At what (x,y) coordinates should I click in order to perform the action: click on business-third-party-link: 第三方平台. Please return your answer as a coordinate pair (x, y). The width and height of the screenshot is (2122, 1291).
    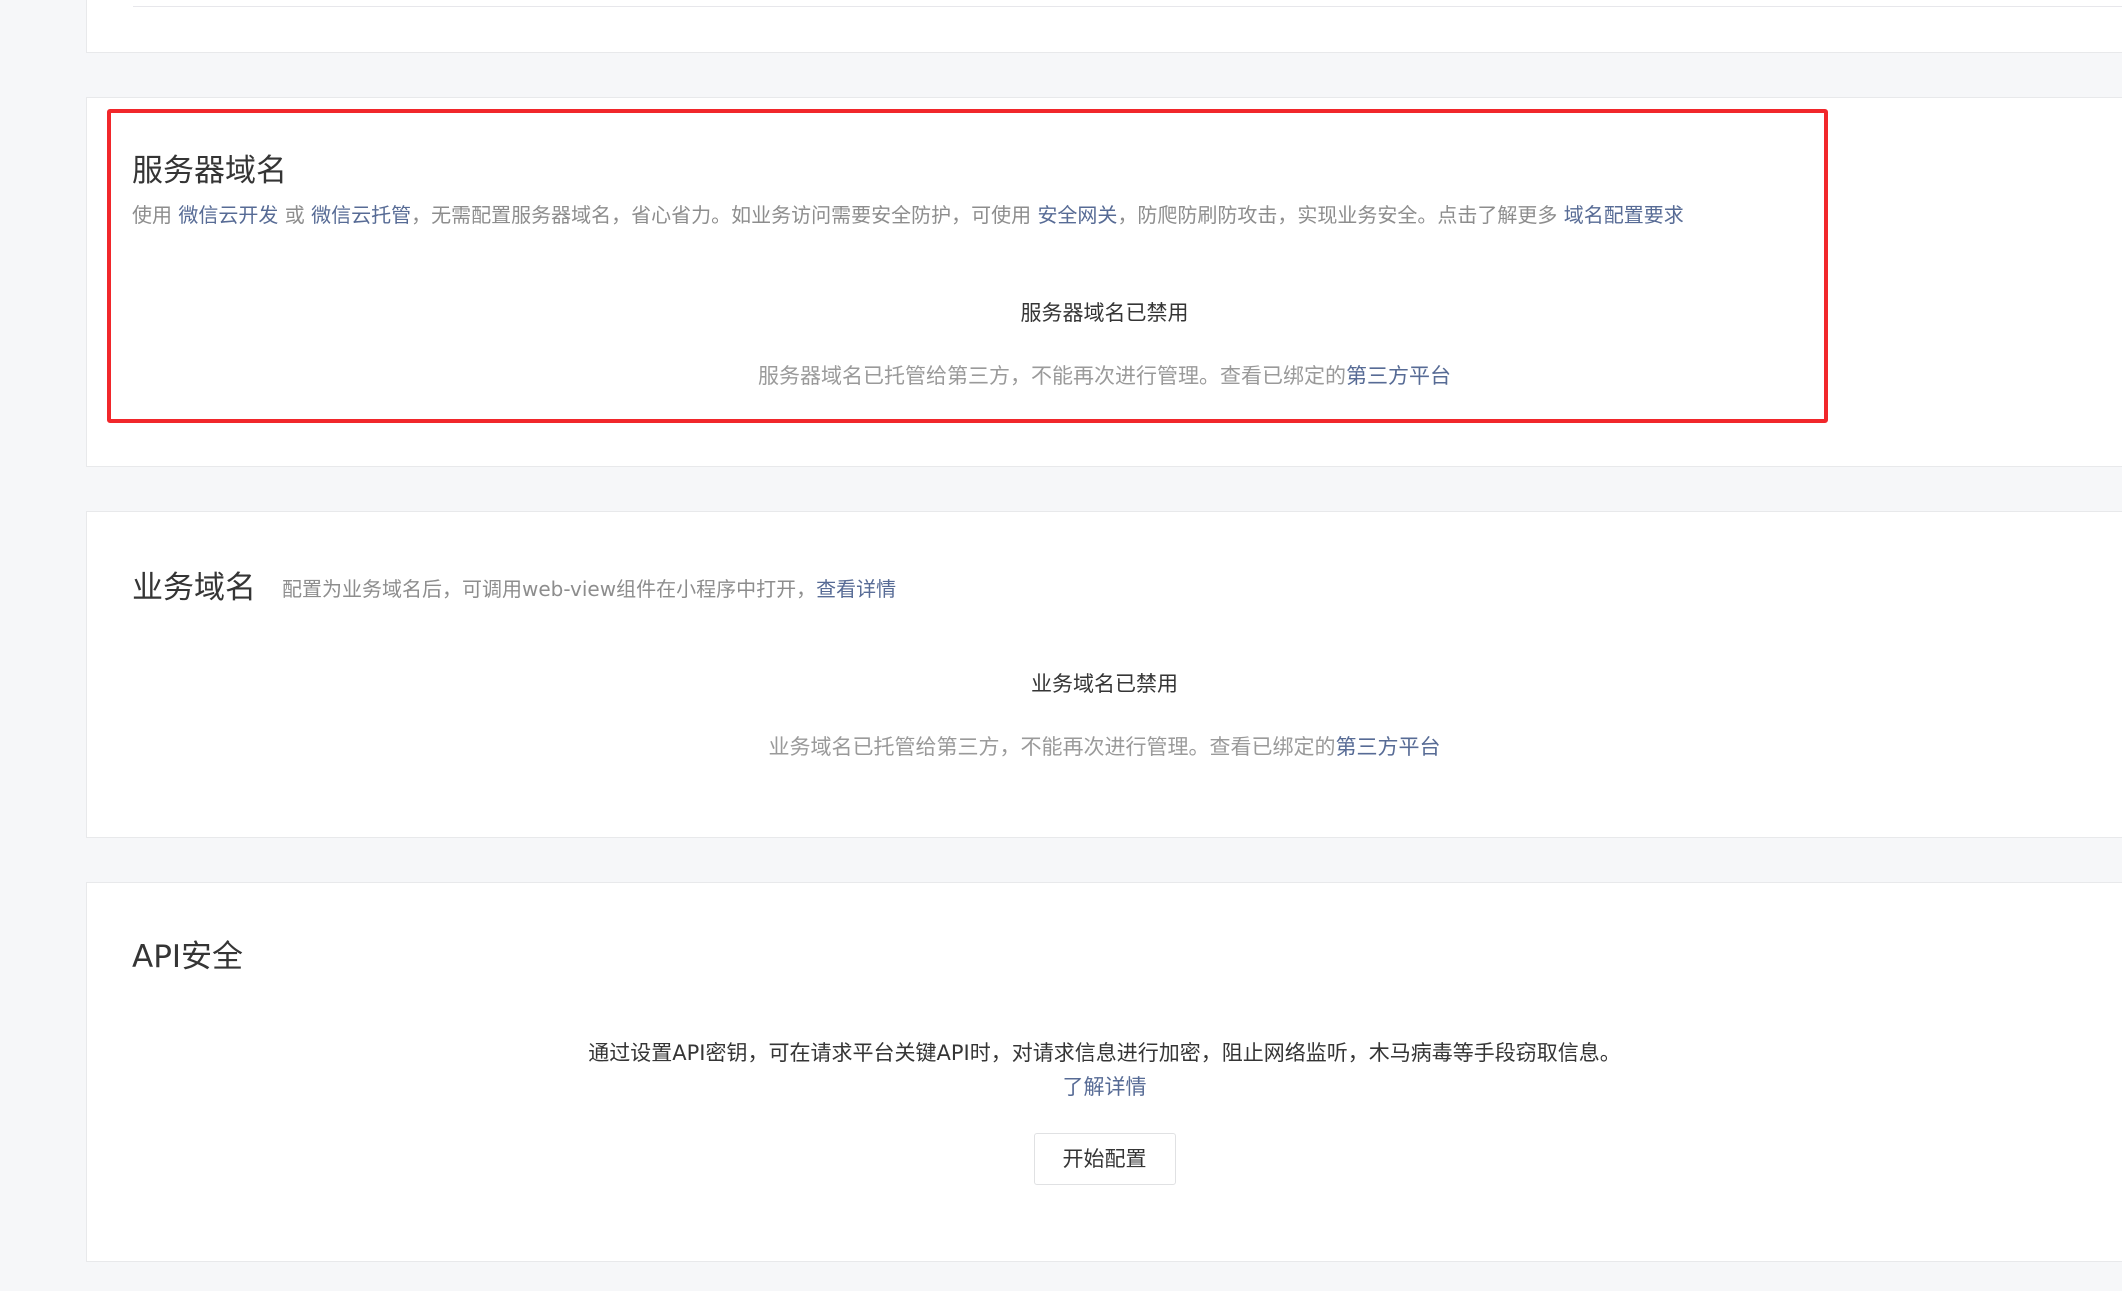
    Looking at the image, I should click on (1388, 747).